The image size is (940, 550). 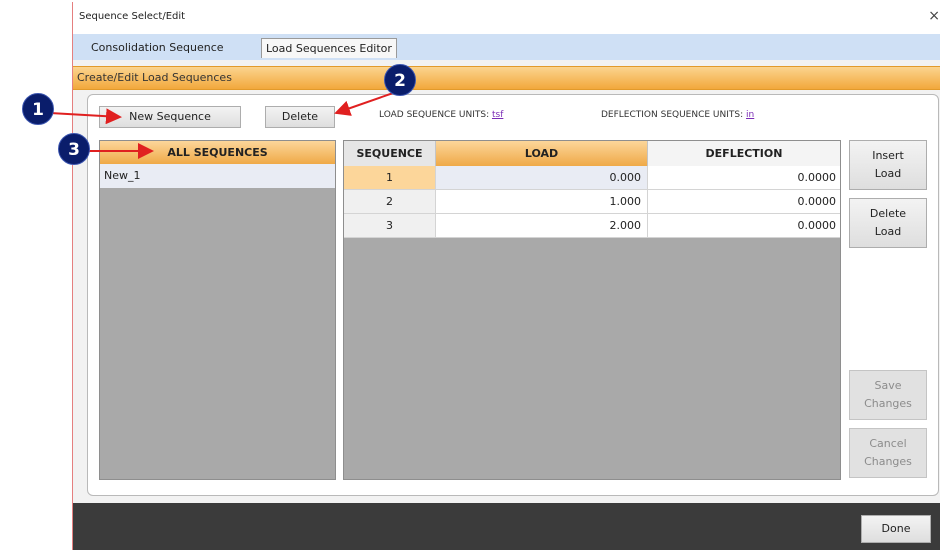 What do you see at coordinates (74, 149) in the screenshot?
I see `annotation-marker-3: 3` at bounding box center [74, 149].